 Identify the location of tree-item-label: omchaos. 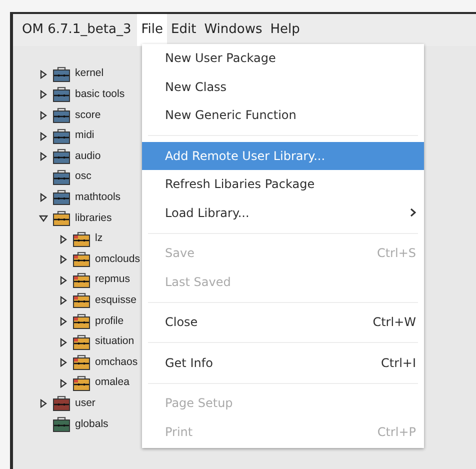
(116, 362).